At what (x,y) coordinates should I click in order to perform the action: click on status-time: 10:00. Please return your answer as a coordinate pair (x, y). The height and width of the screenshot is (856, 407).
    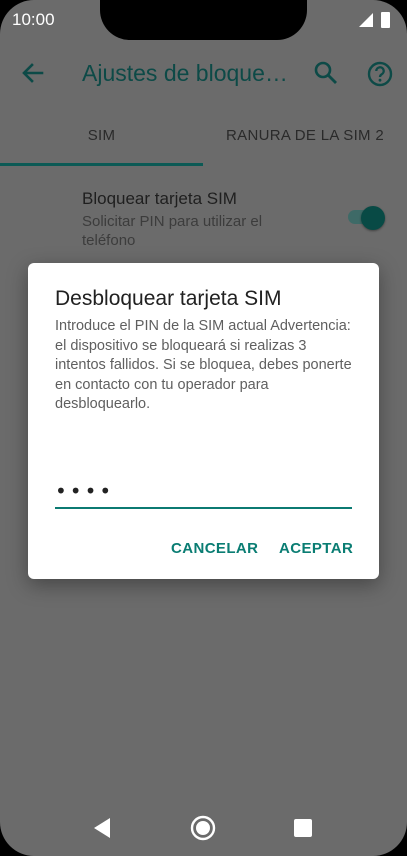
    Looking at the image, I should click on (33, 19).